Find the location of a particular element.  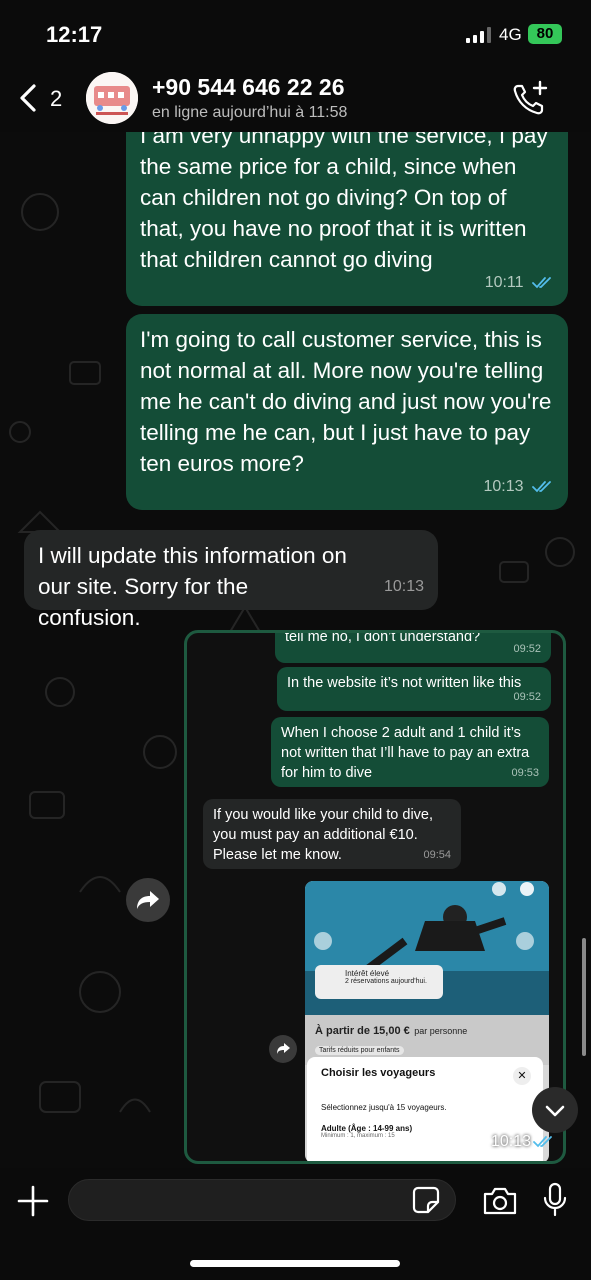

contact-status: en ligne aujourd’hui à 11:58 is located at coordinates (250, 112).